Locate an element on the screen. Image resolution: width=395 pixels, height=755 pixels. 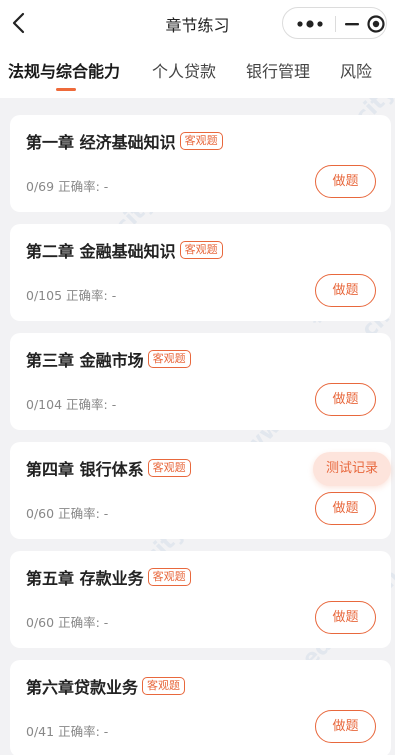
top-nav-bar: 章节练习 is located at coordinates (197, 23).